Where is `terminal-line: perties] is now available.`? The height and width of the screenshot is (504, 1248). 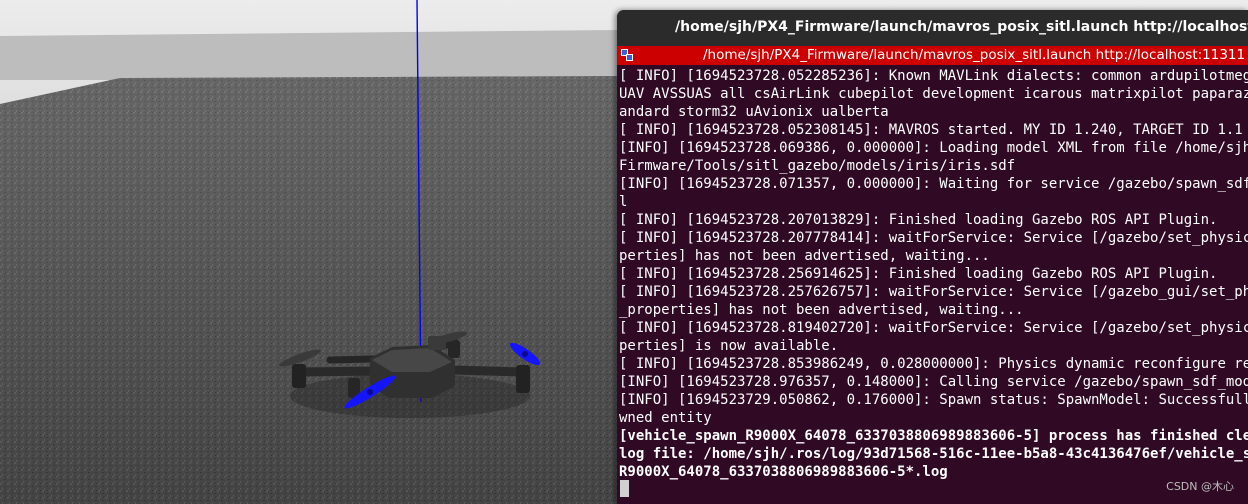
terminal-line: perties] is now available. is located at coordinates (729, 346).